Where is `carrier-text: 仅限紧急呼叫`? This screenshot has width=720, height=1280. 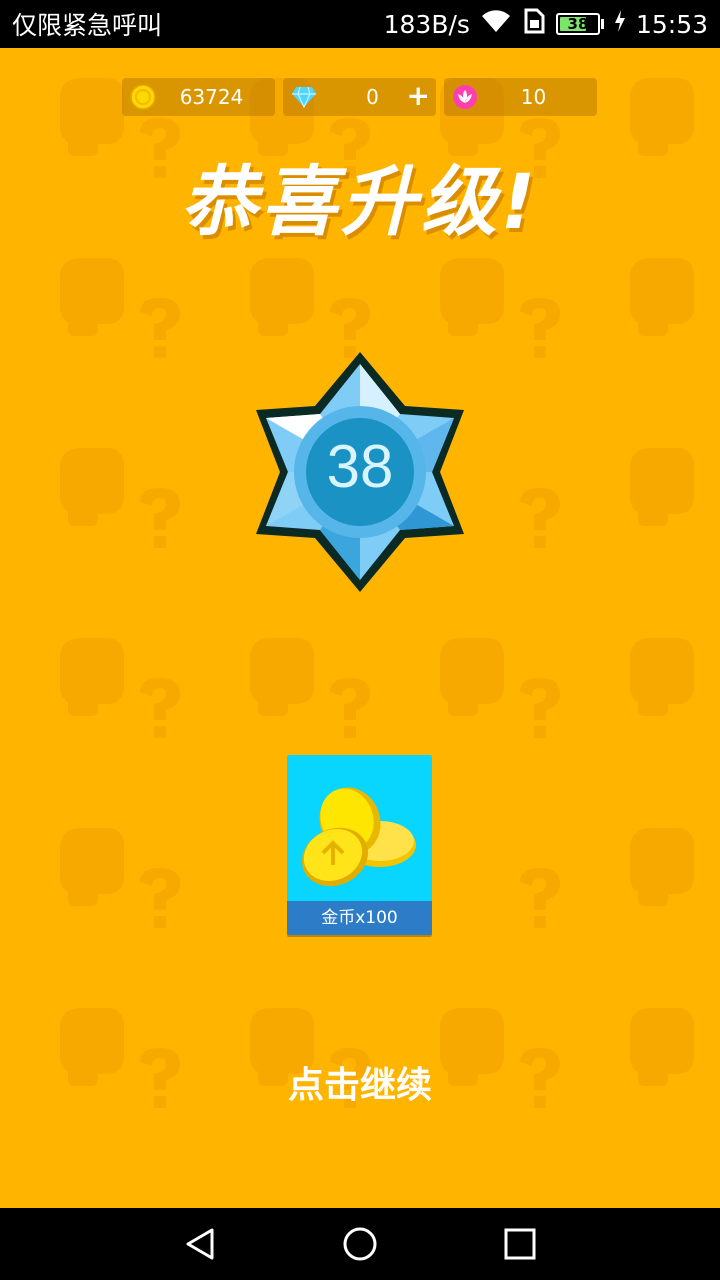 carrier-text: 仅限紧急呼叫 is located at coordinates (87, 25).